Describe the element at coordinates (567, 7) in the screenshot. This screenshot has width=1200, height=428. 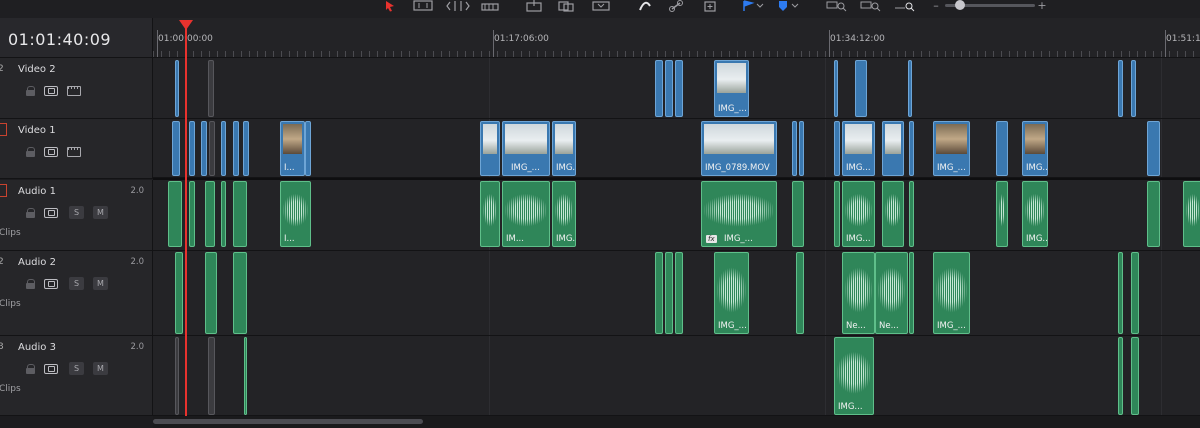
I see `overwrite-clip-icon` at that location.